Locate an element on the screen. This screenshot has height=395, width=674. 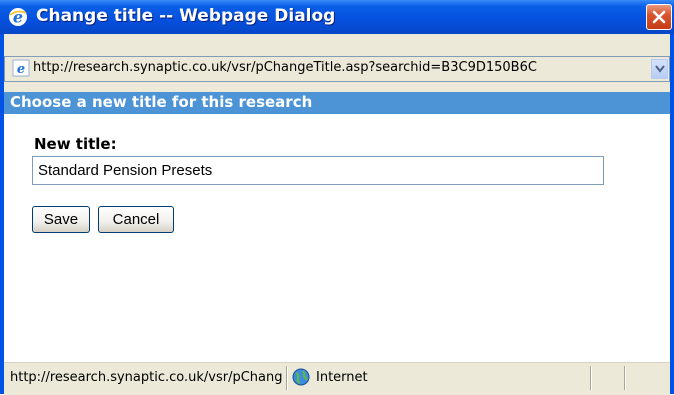
cancel-button: Cancel is located at coordinates (136, 219).